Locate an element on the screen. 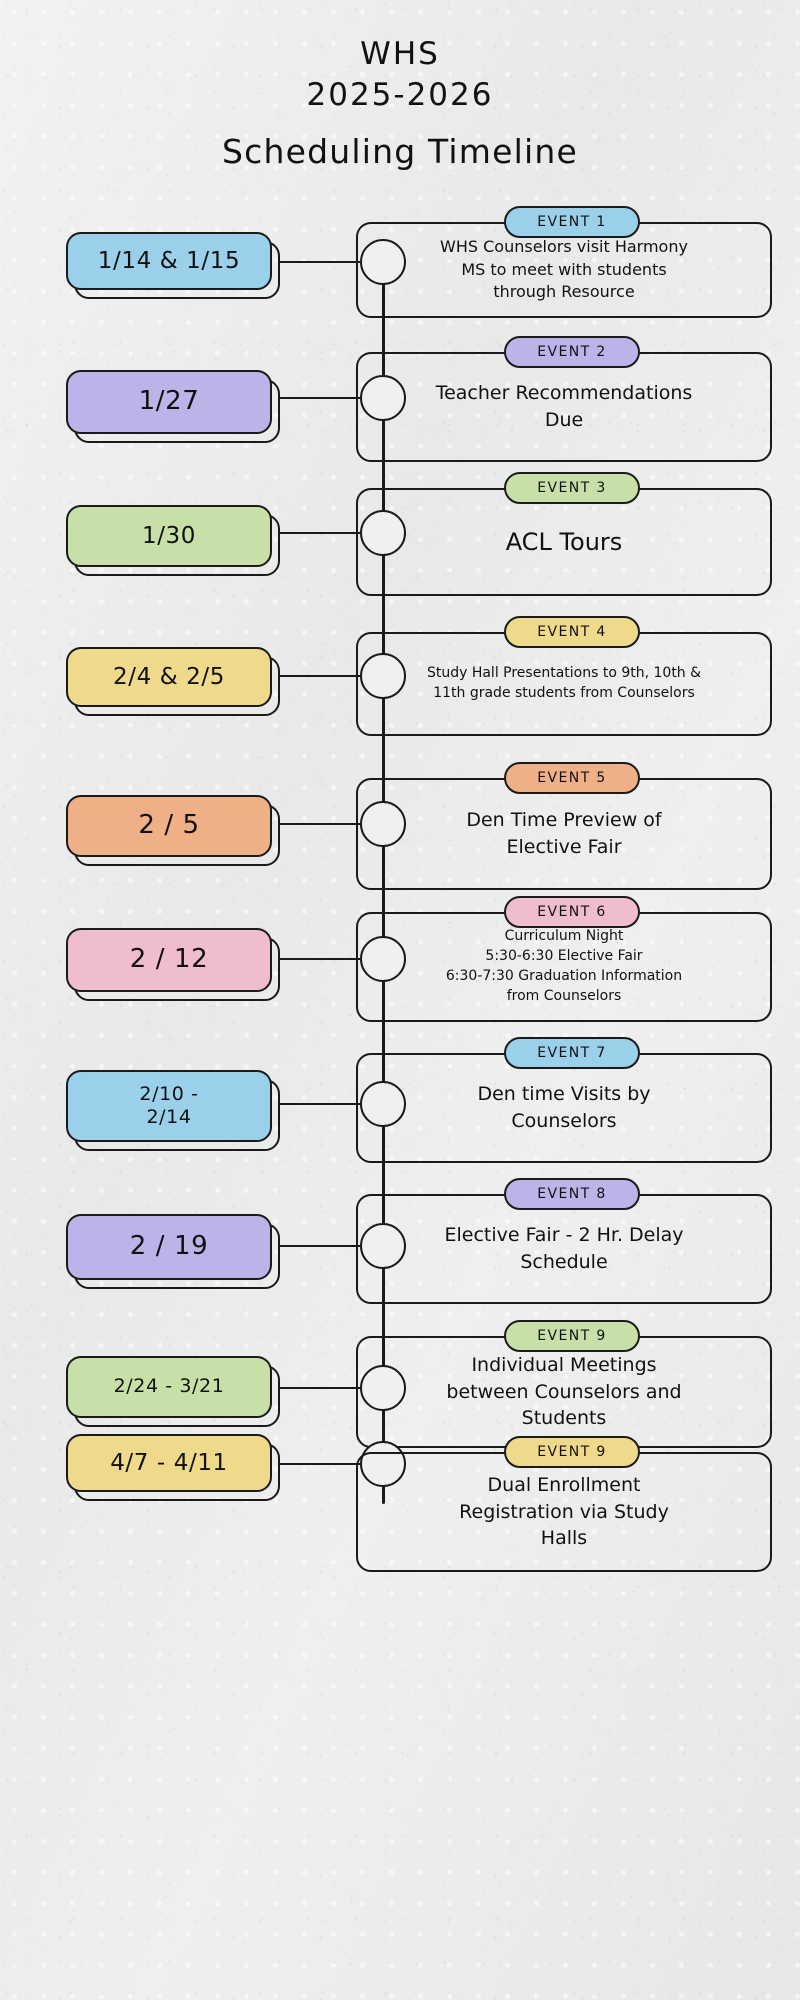 This screenshot has height=2000, width=800. event-card-text: Elective Fair - 2 Hr. Delay Schedule is located at coordinates (564, 1248).